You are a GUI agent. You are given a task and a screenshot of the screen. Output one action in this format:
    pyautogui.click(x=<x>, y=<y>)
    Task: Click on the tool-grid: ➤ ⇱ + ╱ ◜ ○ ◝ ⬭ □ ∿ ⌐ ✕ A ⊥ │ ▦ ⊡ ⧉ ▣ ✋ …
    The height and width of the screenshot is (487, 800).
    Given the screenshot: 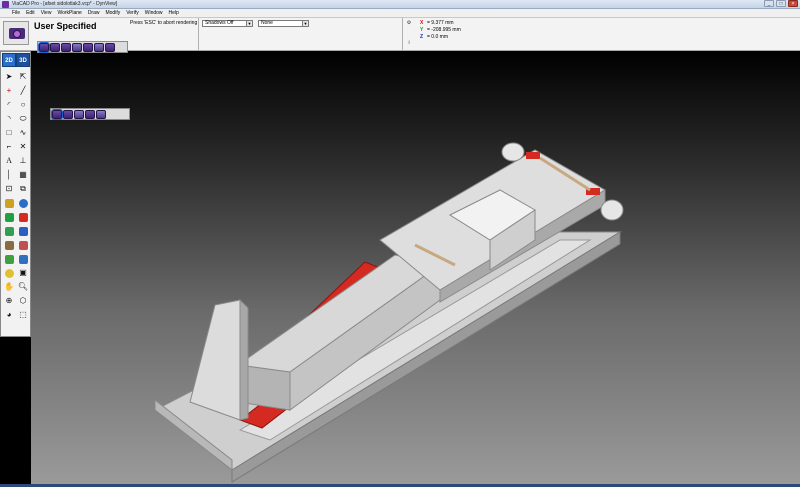 What is the action you would take?
    pyautogui.click(x=16, y=196)
    